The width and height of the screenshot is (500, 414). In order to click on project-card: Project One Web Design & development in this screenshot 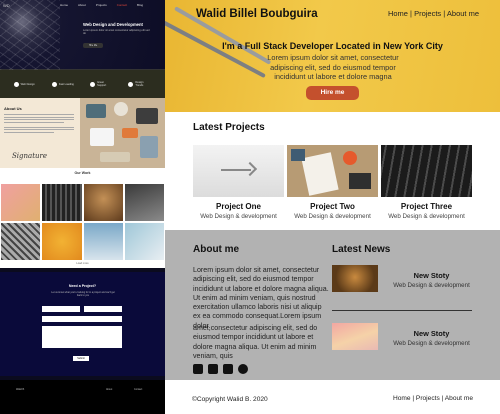, I will do `click(238, 182)`.